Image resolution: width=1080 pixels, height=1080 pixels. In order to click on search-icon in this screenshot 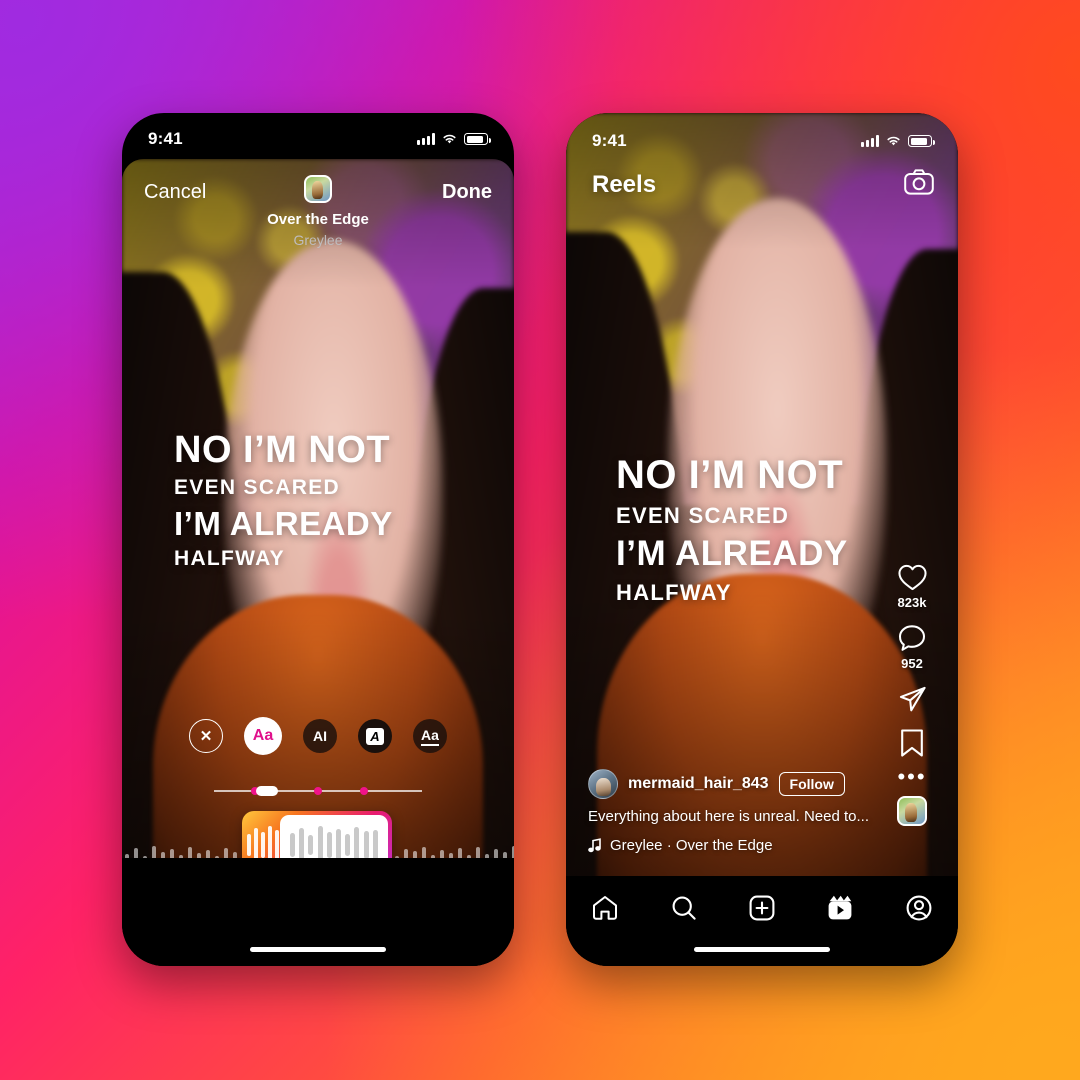, I will do `click(684, 908)`.